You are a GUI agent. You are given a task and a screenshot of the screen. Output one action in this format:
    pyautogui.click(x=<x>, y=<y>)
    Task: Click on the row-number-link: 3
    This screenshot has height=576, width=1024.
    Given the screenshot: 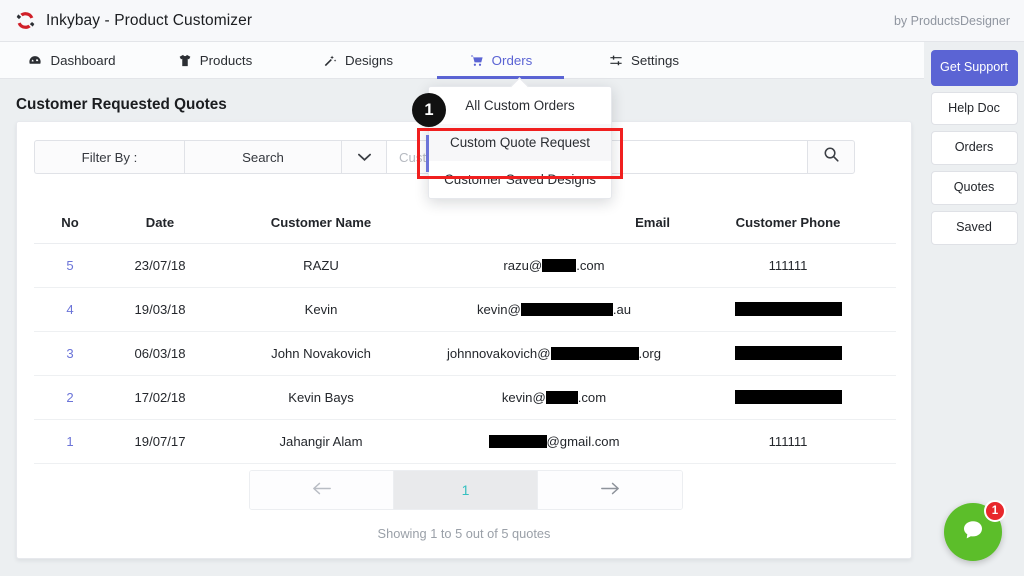 What is the action you would take?
    pyautogui.click(x=70, y=353)
    